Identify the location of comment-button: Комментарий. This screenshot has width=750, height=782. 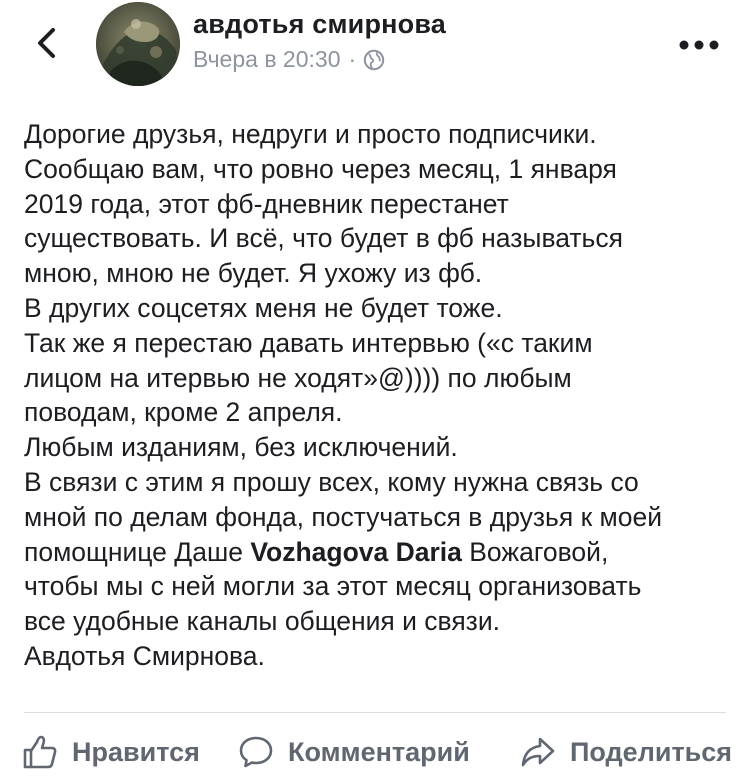
(354, 752).